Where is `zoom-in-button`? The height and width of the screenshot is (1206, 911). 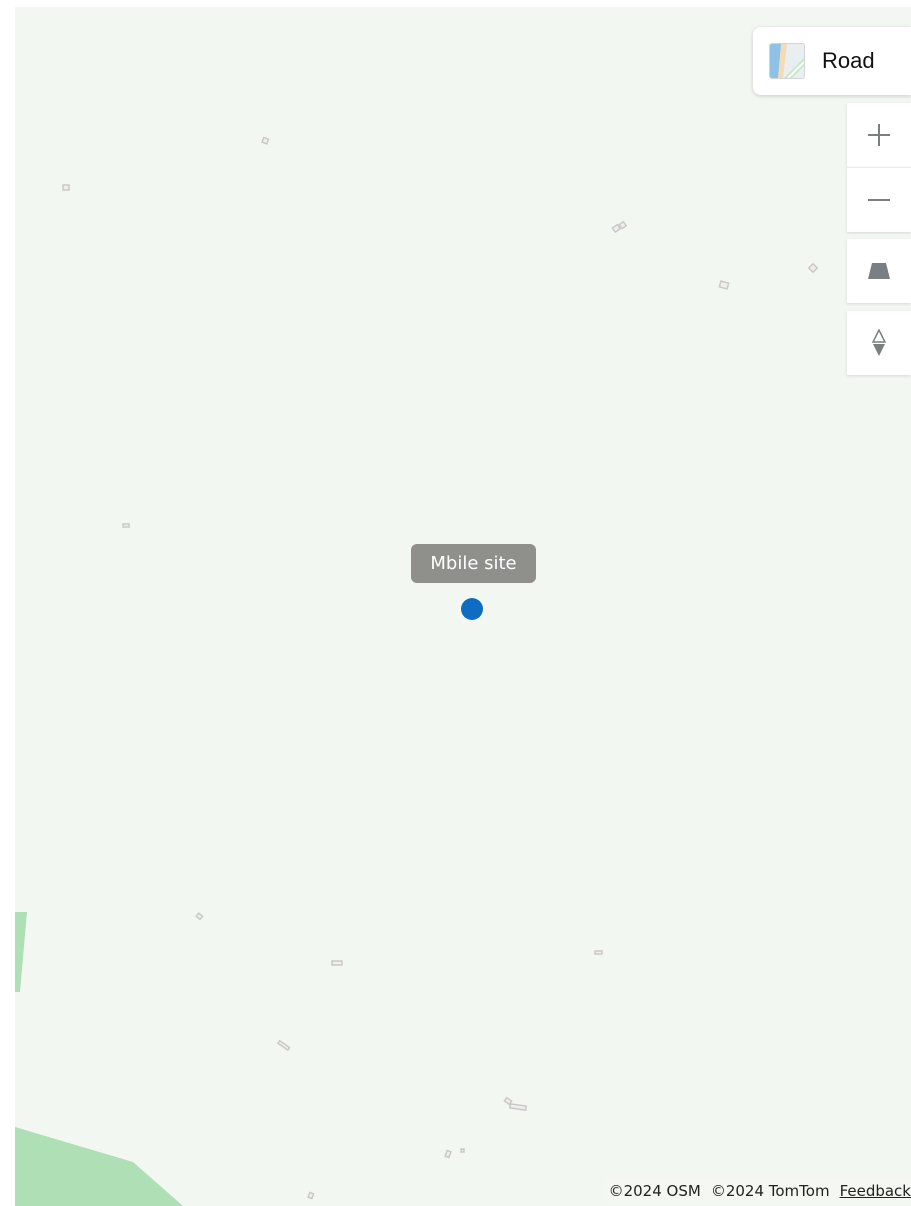 zoom-in-button is located at coordinates (879, 135).